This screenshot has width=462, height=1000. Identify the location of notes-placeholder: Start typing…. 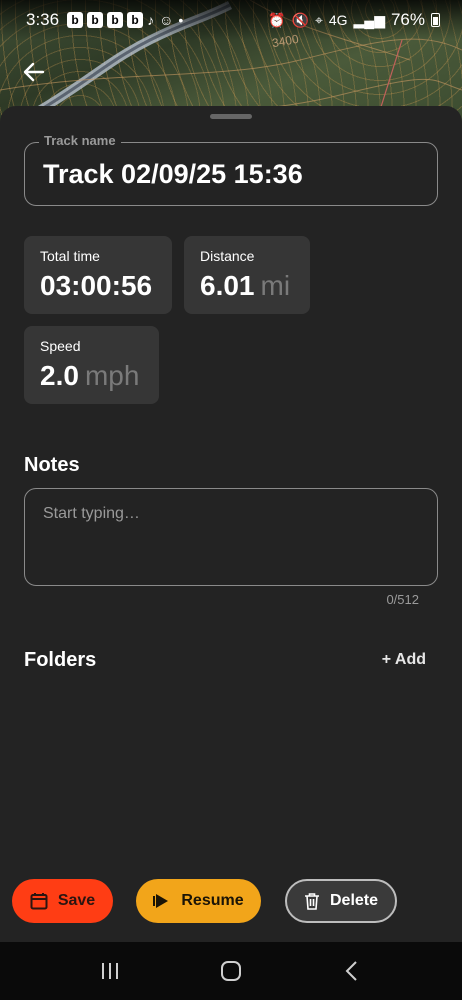
(91, 513).